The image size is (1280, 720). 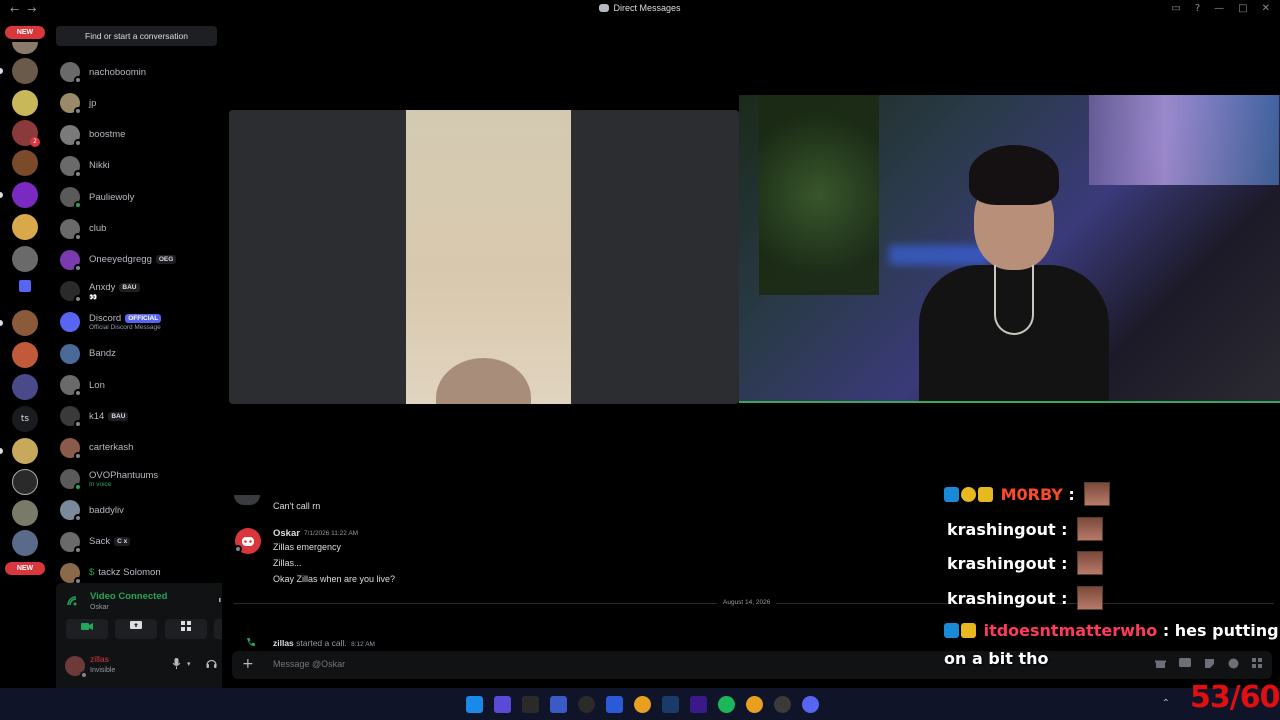 I want to click on dm-name: Anxdy BAU, so click(x=114, y=287).